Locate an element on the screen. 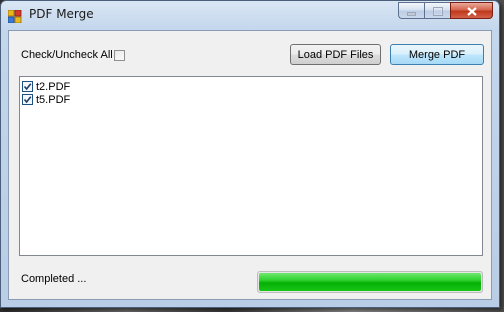 The height and width of the screenshot is (312, 504). maximize-icon is located at coordinates (437, 10).